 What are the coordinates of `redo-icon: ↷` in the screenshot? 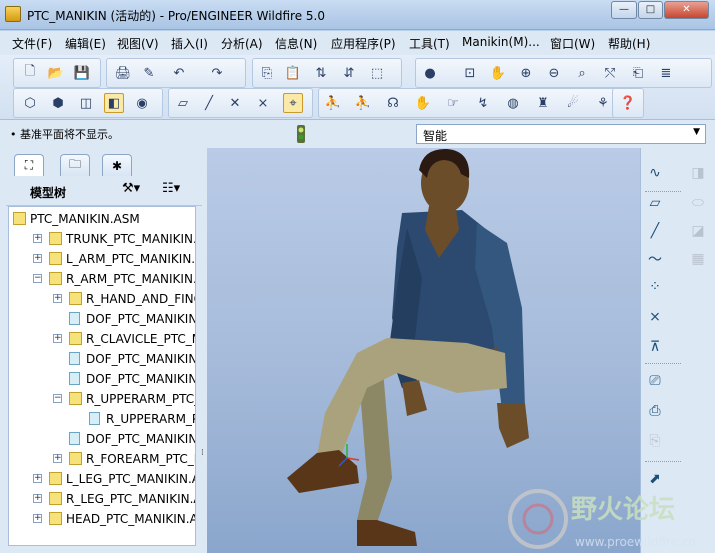 It's located at (217, 73).